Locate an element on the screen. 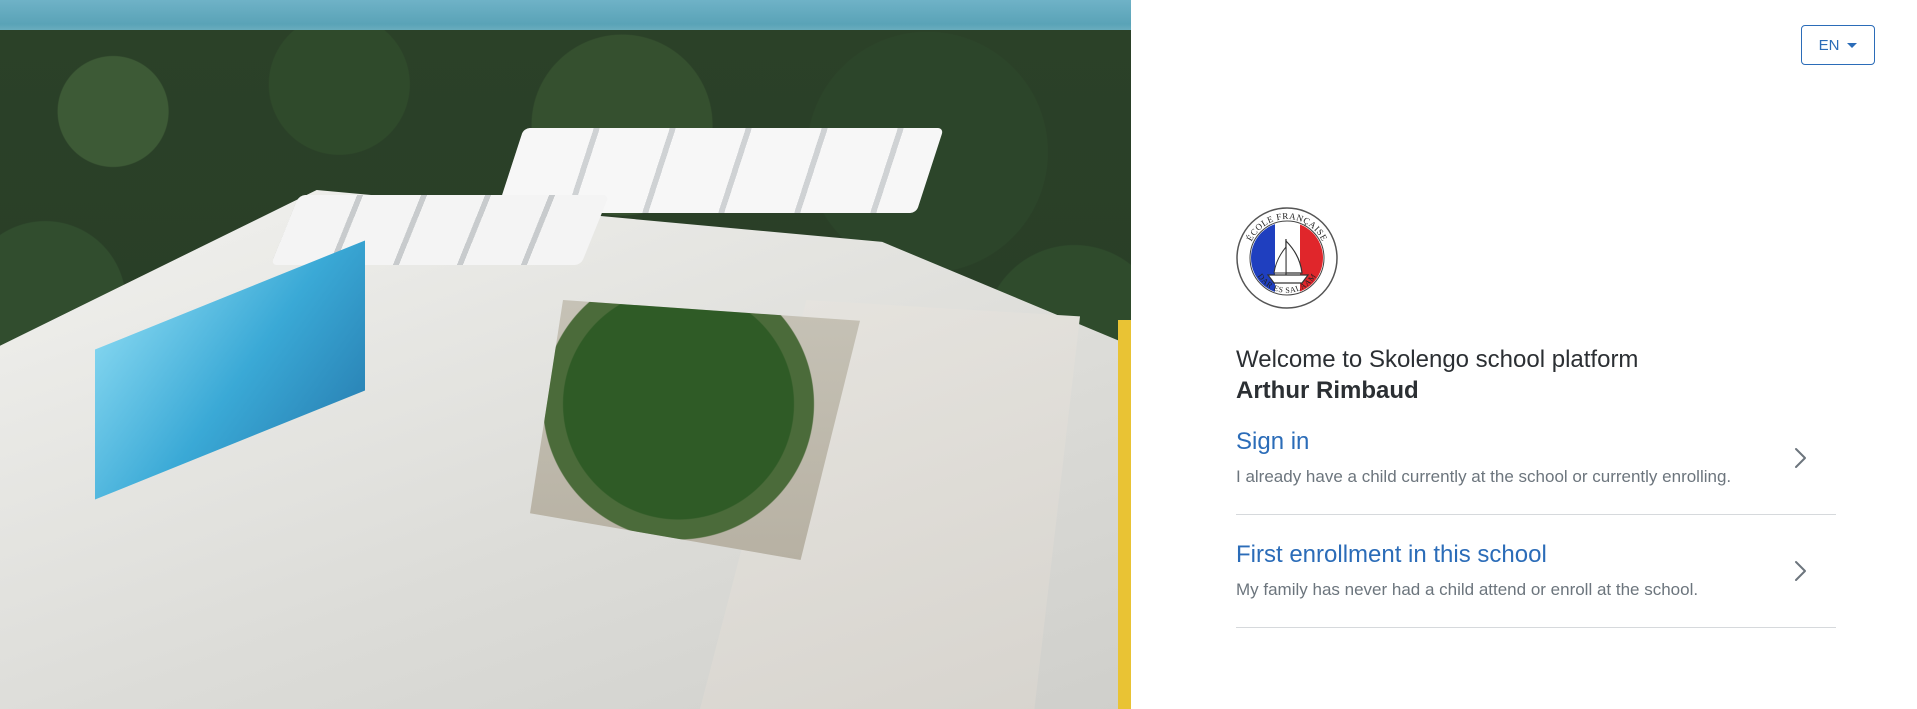 The width and height of the screenshot is (1917, 709). language-selector: EN is located at coordinates (1838, 45).